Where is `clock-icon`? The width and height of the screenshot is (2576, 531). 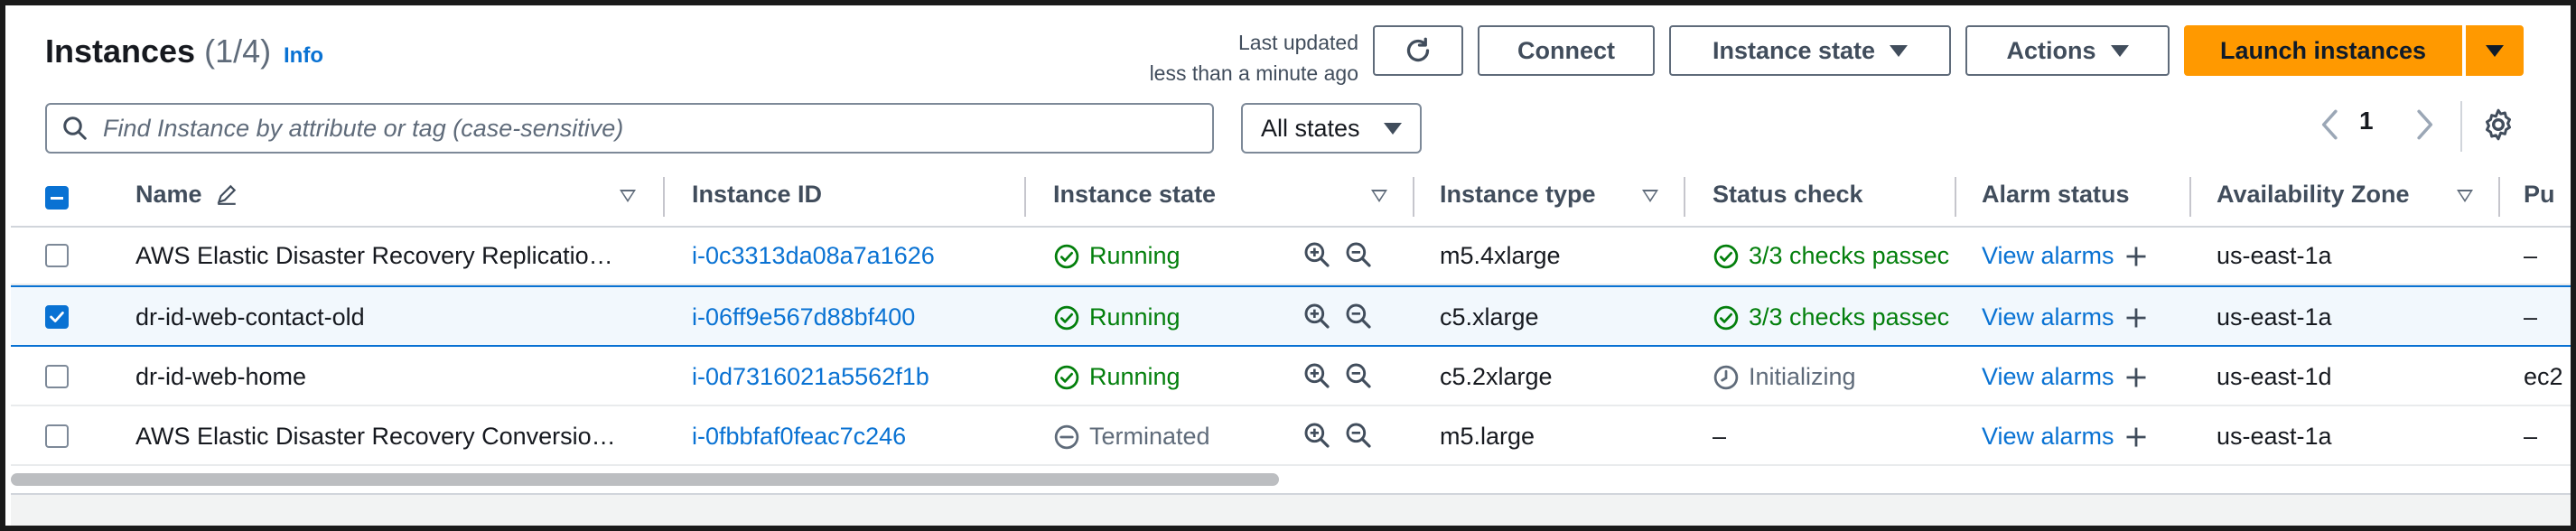
clock-icon is located at coordinates (1726, 377).